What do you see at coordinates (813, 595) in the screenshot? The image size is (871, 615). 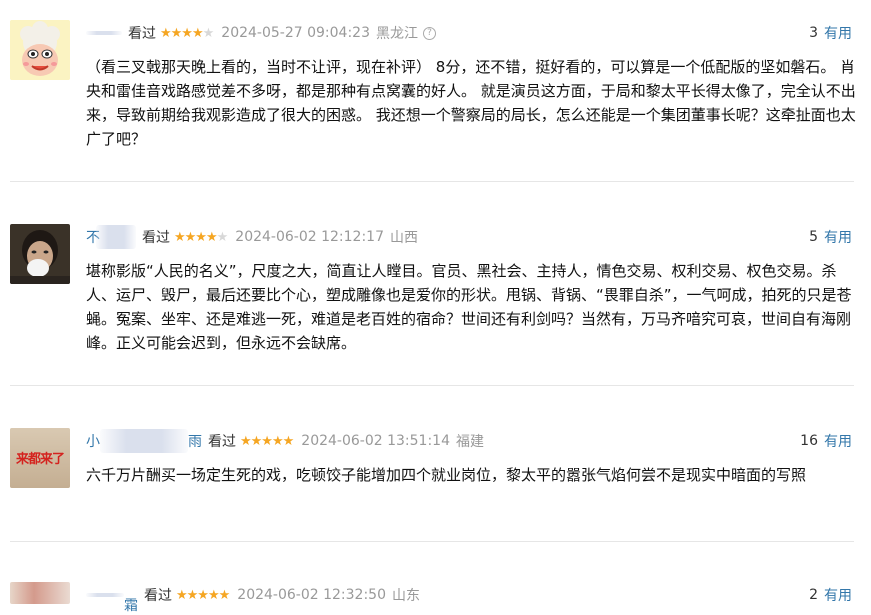 I see `vote-count: 2` at bounding box center [813, 595].